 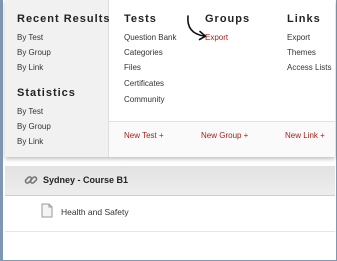 I want to click on recent-results-heading: Recent Results, so click(x=64, y=19).